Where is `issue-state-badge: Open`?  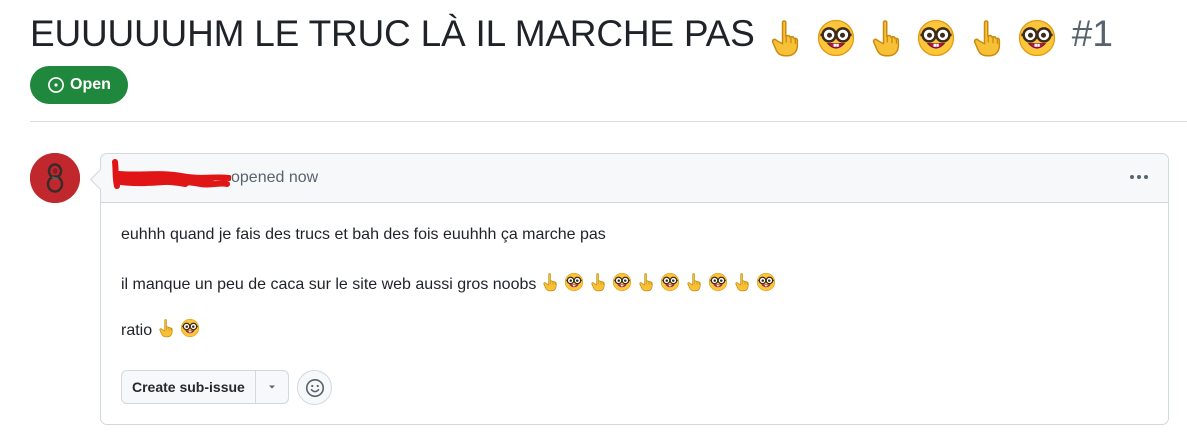 issue-state-badge: Open is located at coordinates (79, 85).